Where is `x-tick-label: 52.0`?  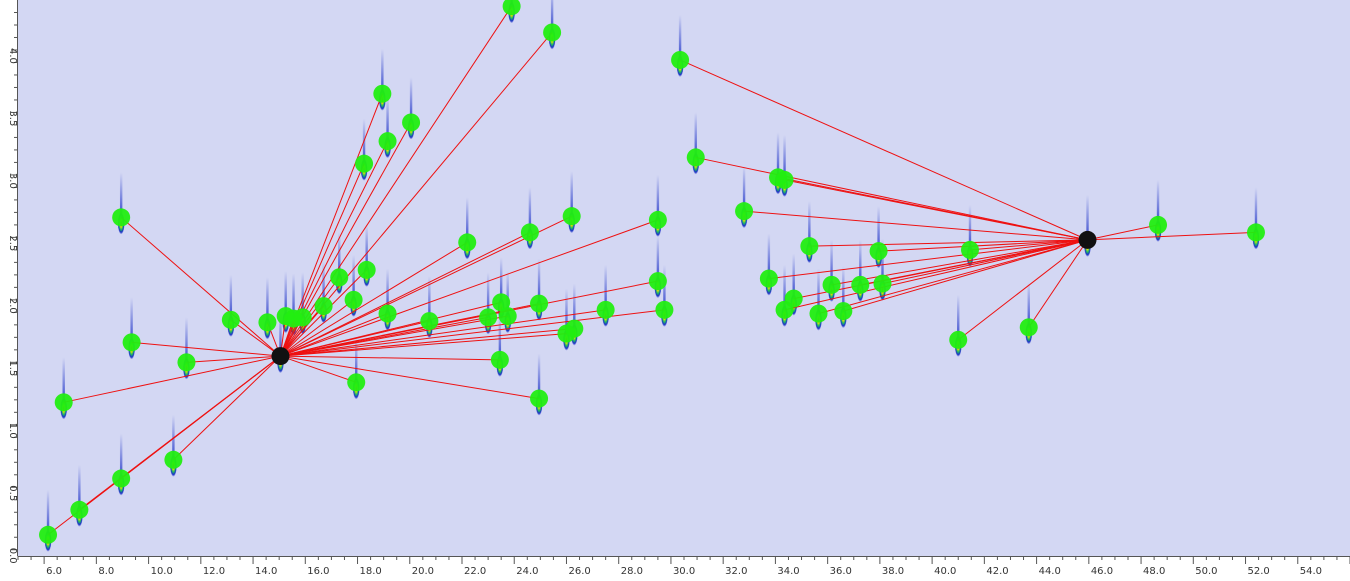
x-tick-label: 52.0 is located at coordinates (1259, 571).